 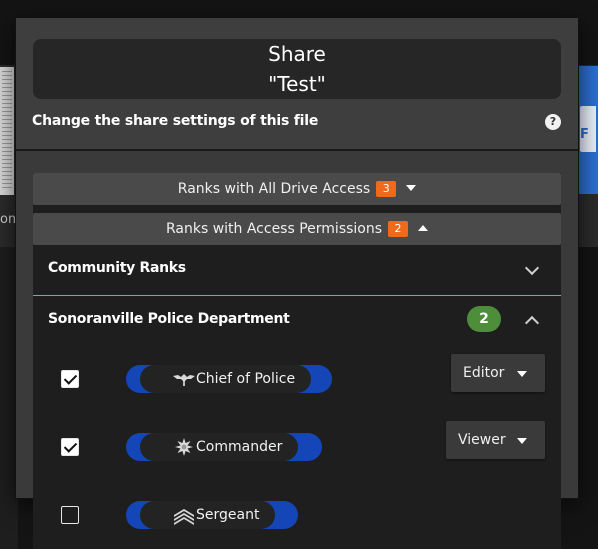 What do you see at coordinates (484, 319) in the screenshot?
I see `police-department-count-badge: 2` at bounding box center [484, 319].